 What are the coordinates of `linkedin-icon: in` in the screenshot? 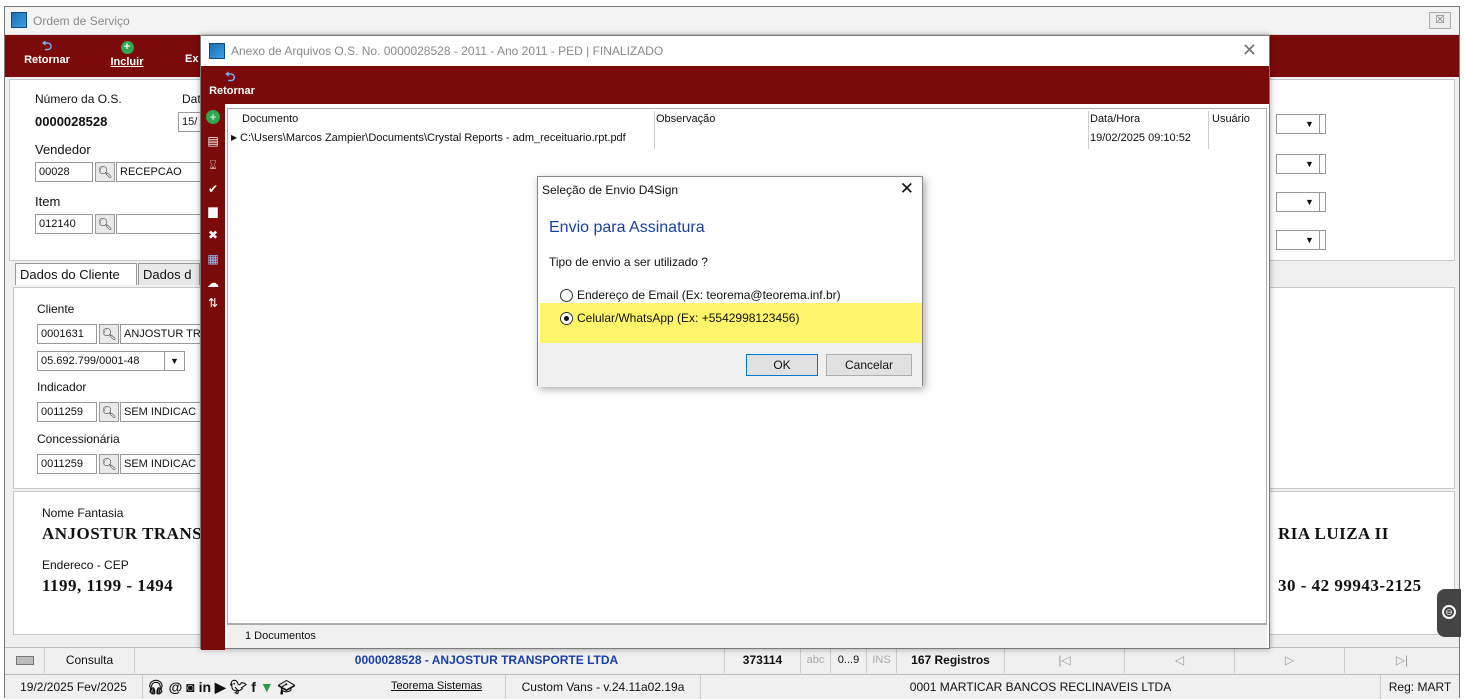 It's located at (205, 687).